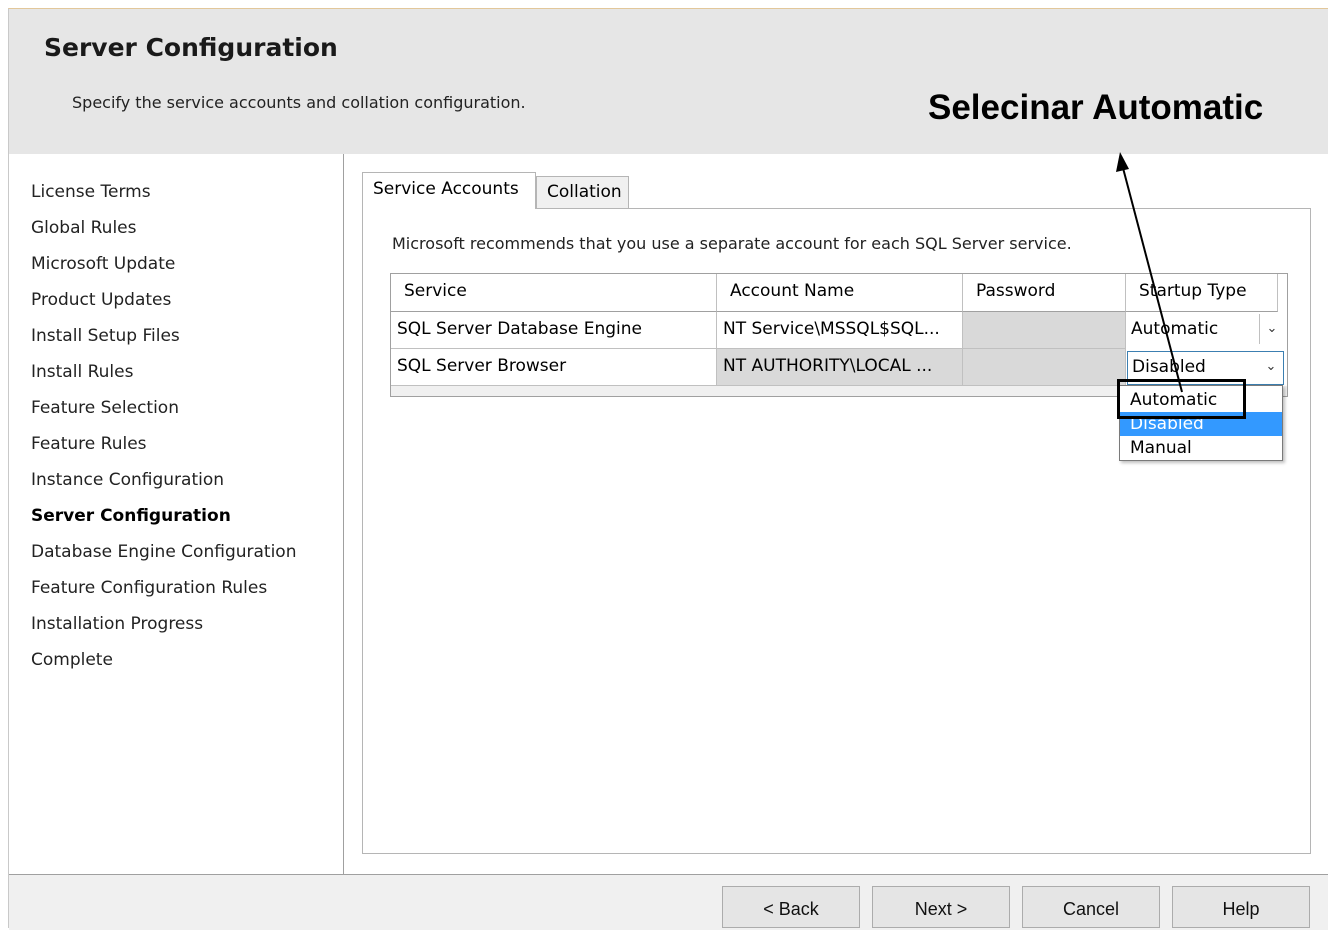 The width and height of the screenshot is (1328, 930). I want to click on next-button: Next >, so click(941, 907).